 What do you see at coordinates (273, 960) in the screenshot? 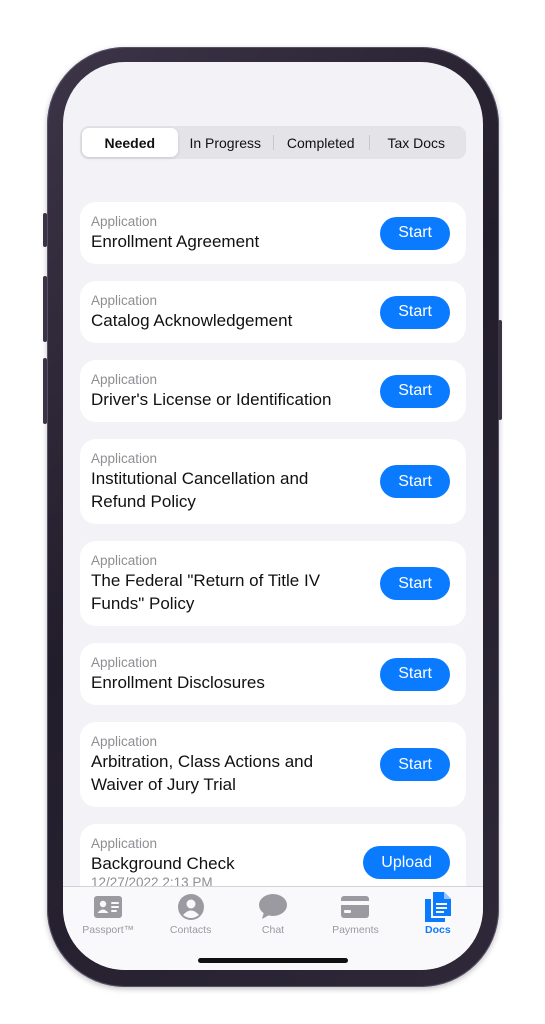
I see `home-indicator` at bounding box center [273, 960].